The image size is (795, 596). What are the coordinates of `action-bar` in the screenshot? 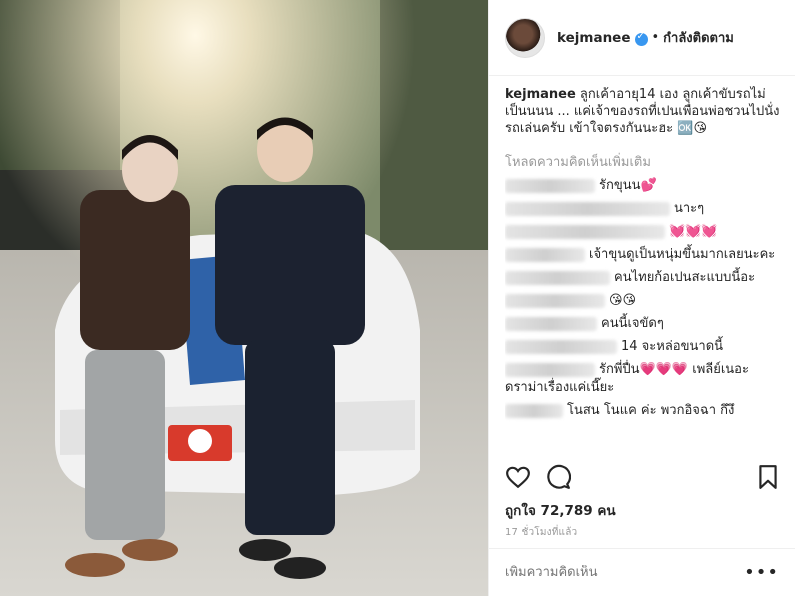 It's located at (643, 477).